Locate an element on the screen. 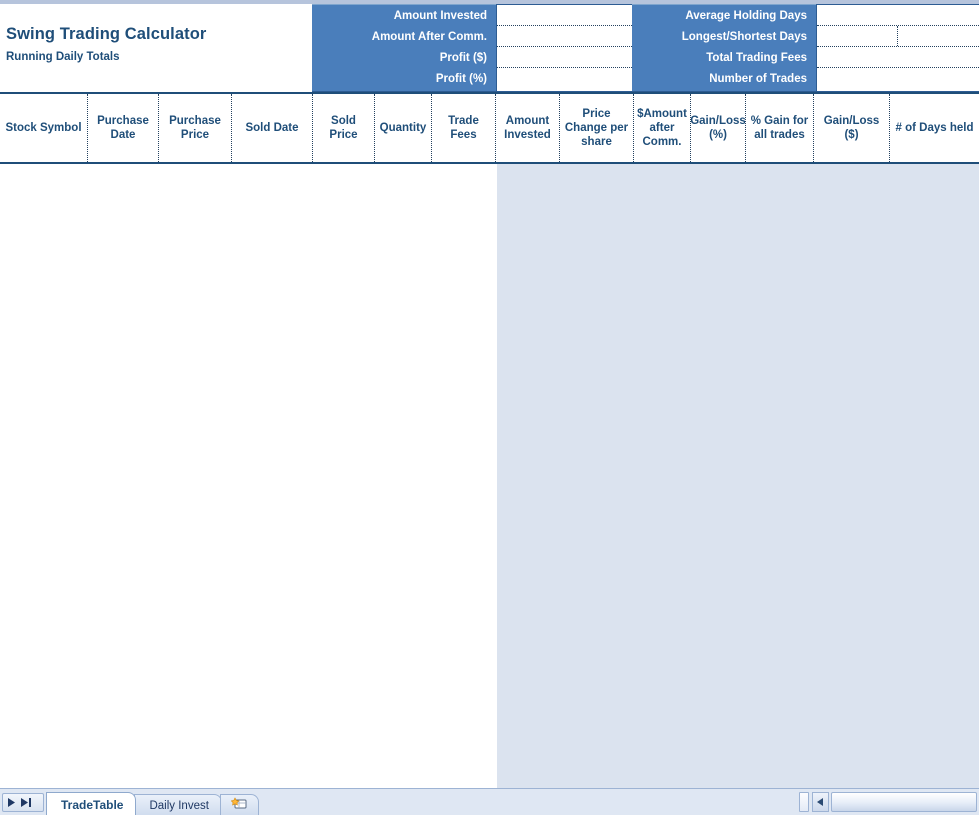  summary-value-profit-percent is located at coordinates (564, 79).